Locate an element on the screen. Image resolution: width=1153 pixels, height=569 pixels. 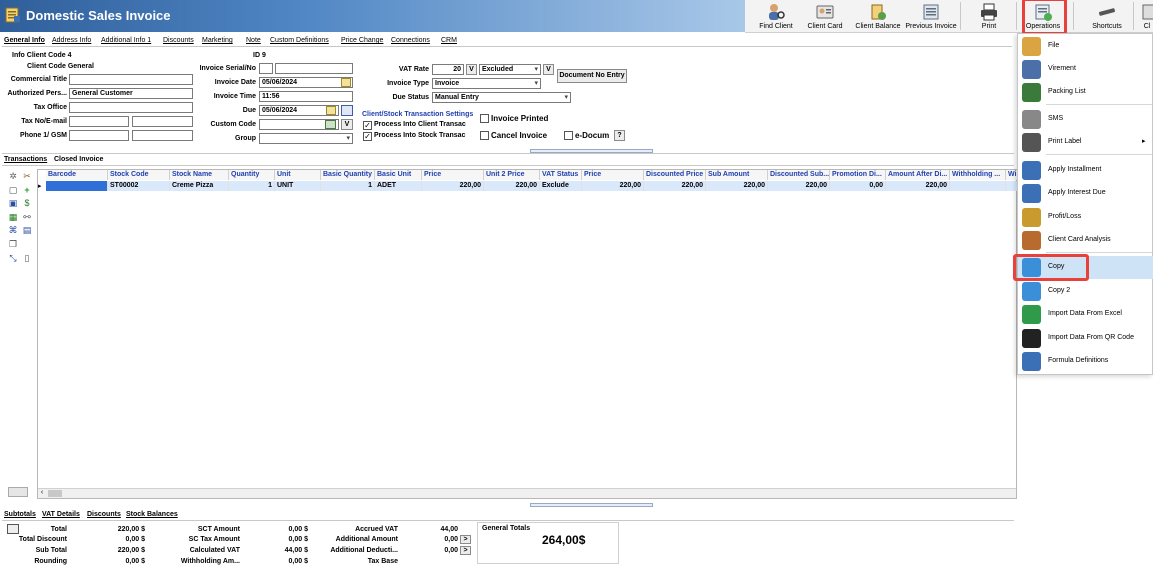
new-document-icon: ▢ is located at coordinates (13, 190).